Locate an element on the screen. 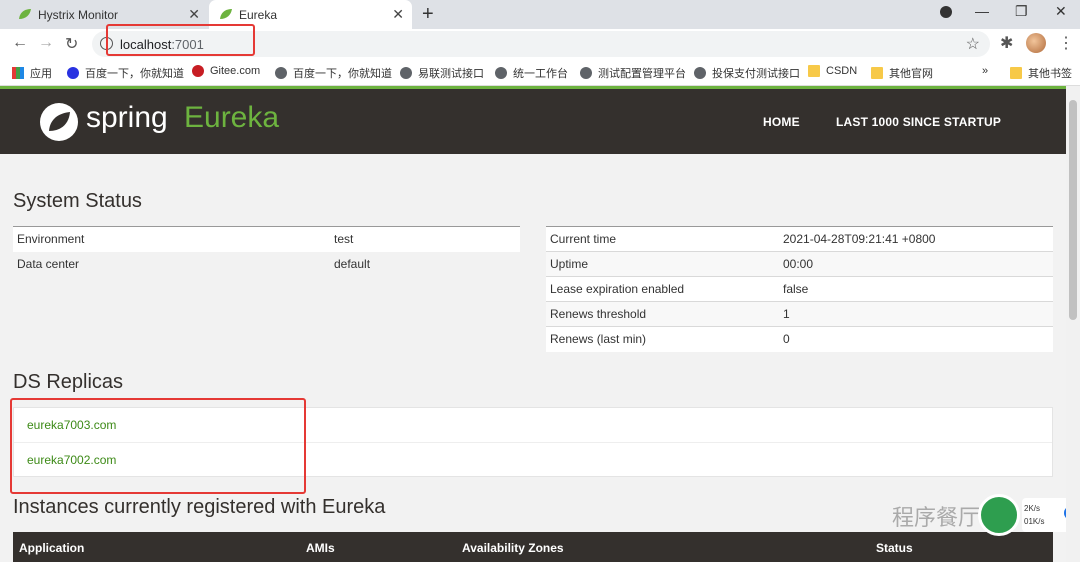 This screenshot has height=562, width=1080. bookmark-config: 测试配置管理平台 is located at coordinates (633, 73).